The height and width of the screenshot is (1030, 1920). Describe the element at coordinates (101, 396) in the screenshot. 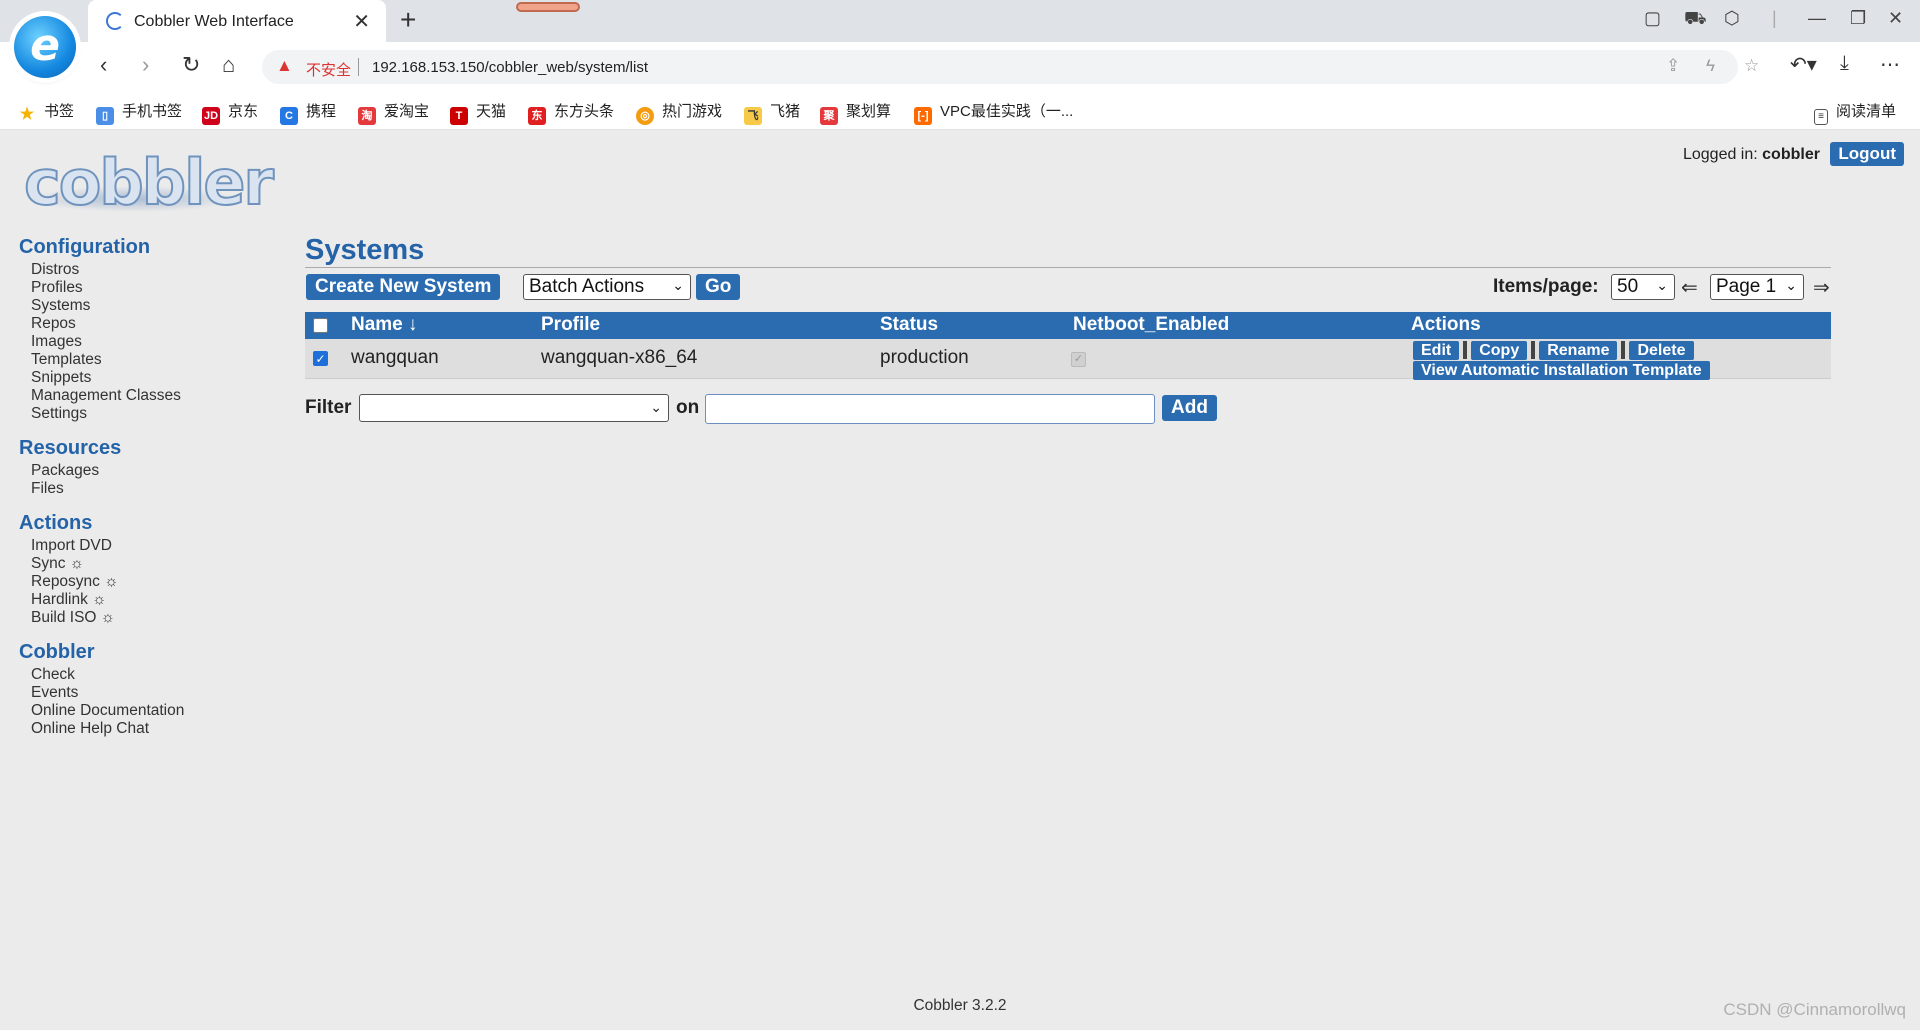

I see `sidebar-item-management-classes: Management Classes` at that location.